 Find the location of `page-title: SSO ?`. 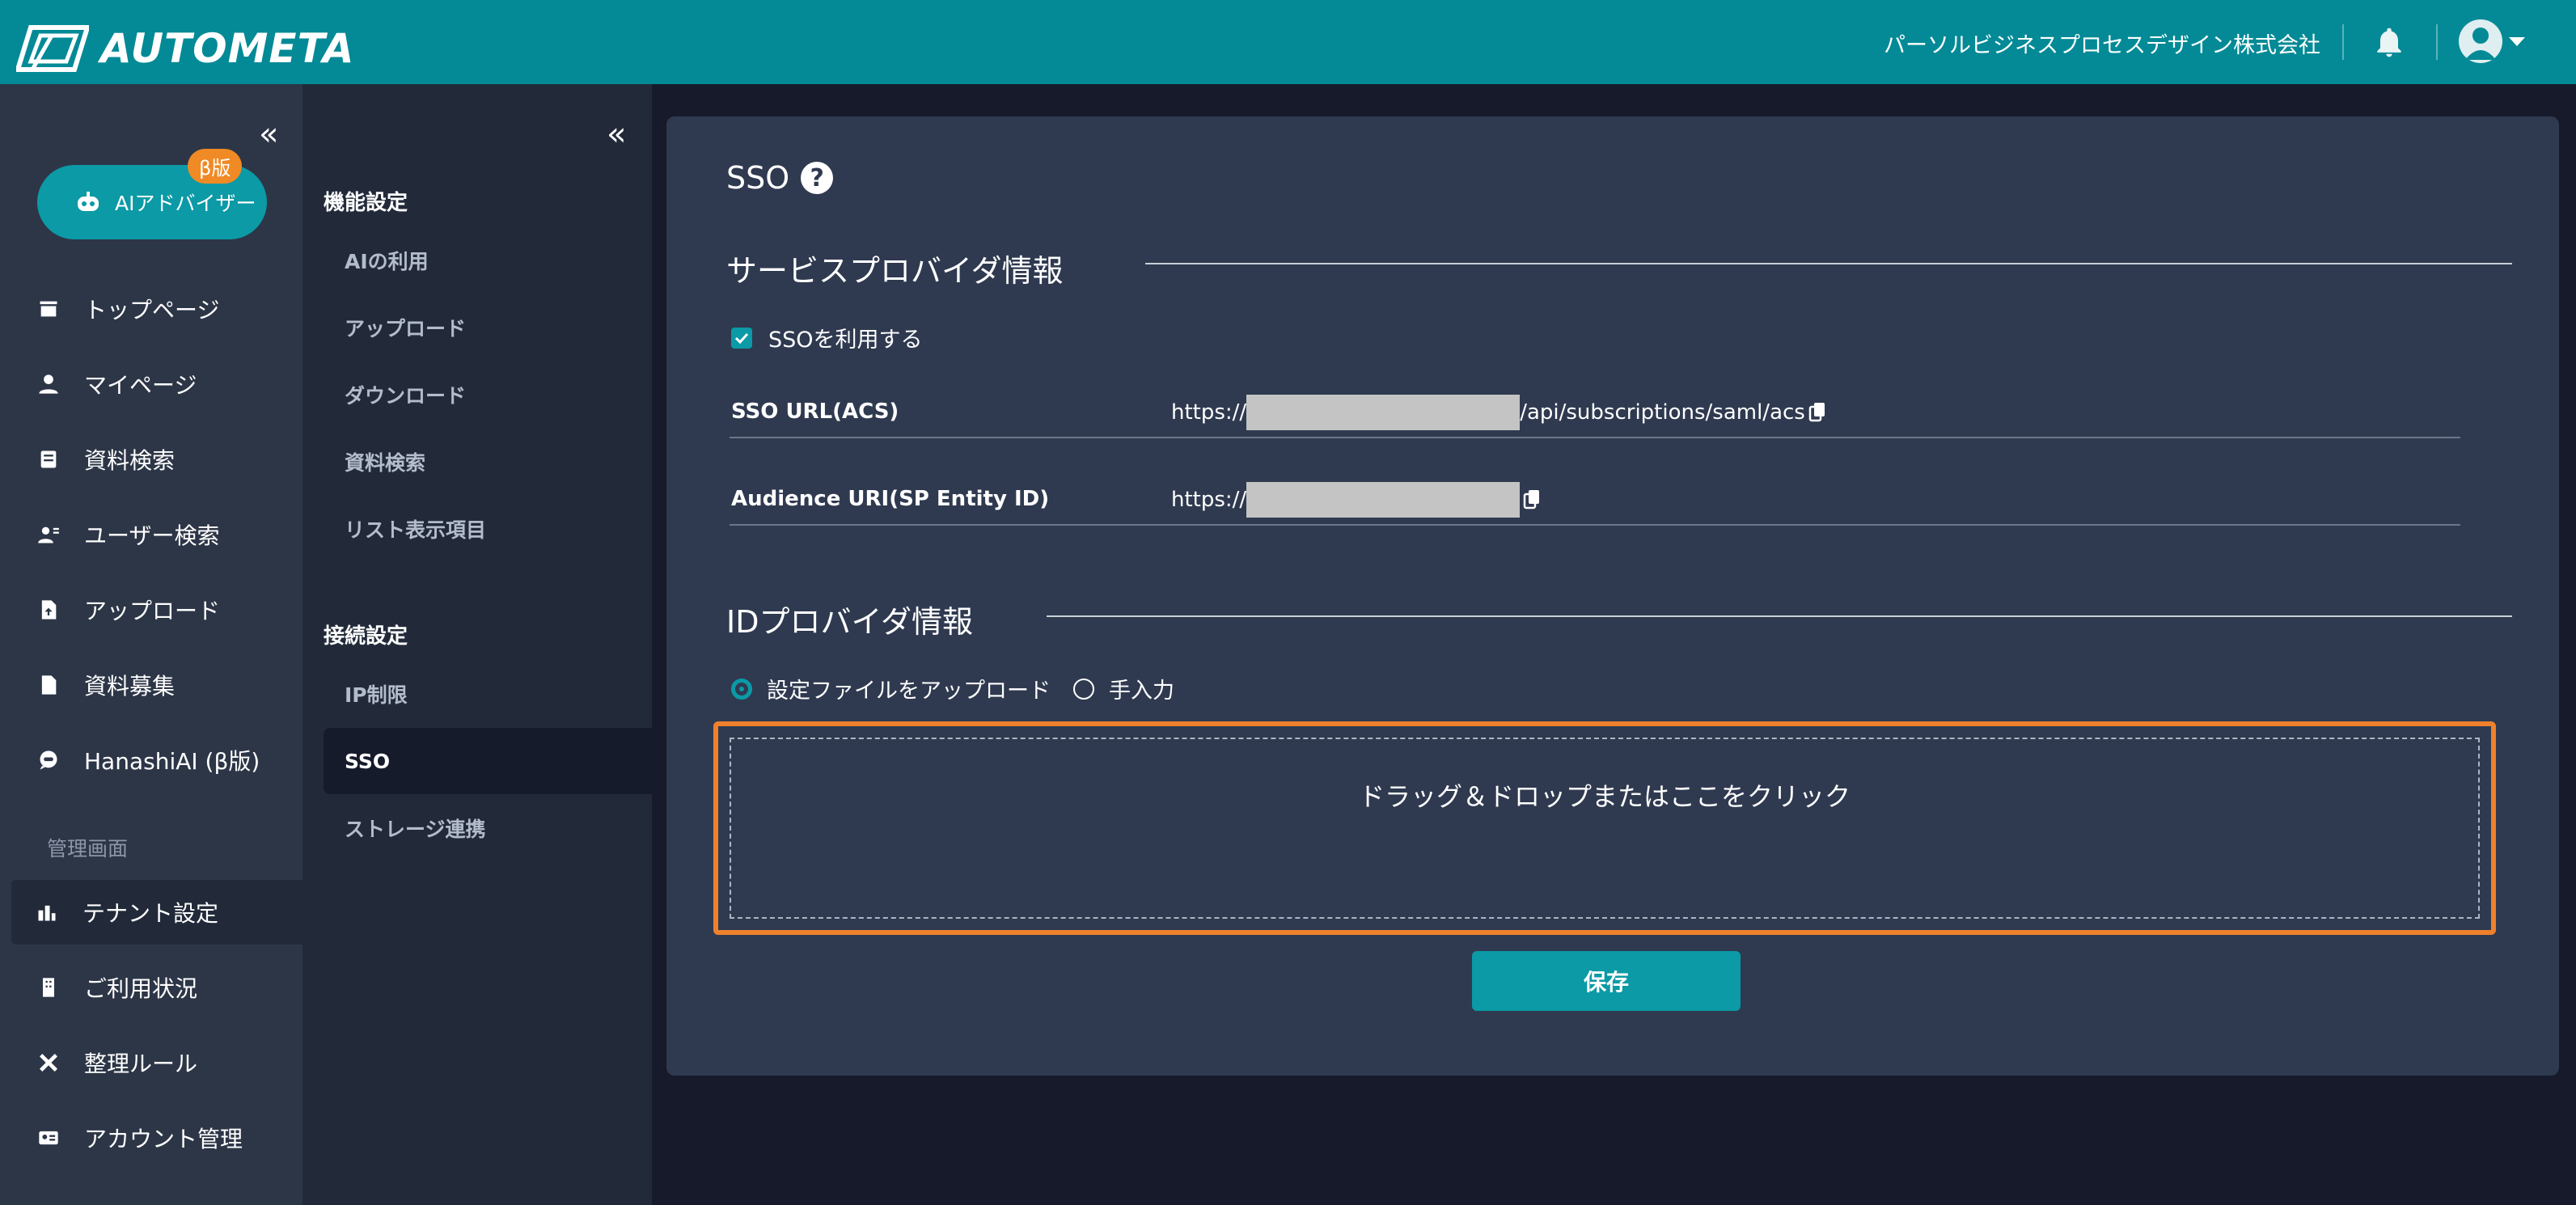

page-title: SSO ? is located at coordinates (780, 178).